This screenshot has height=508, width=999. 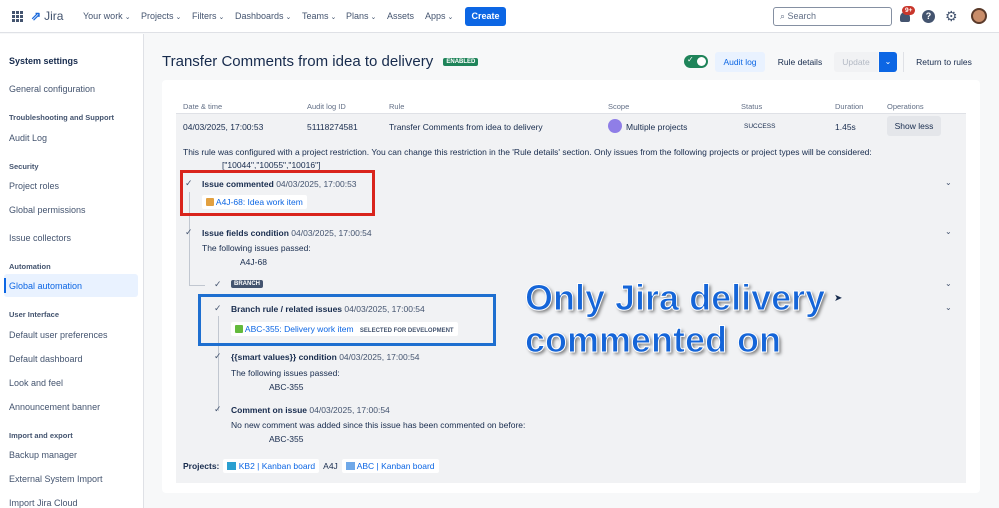 What do you see at coordinates (161, 16) in the screenshot?
I see `nav-projects: Projects ⌄` at bounding box center [161, 16].